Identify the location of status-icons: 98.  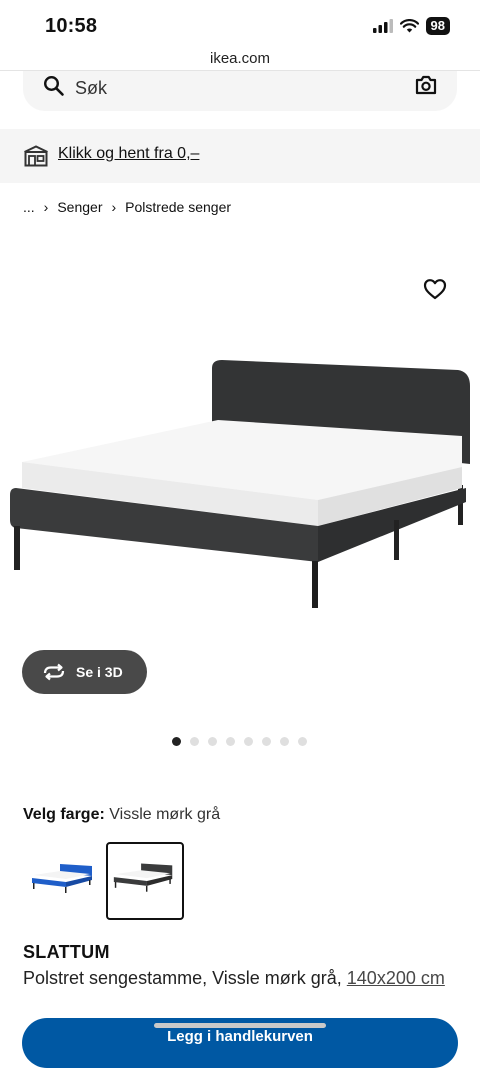
(411, 26).